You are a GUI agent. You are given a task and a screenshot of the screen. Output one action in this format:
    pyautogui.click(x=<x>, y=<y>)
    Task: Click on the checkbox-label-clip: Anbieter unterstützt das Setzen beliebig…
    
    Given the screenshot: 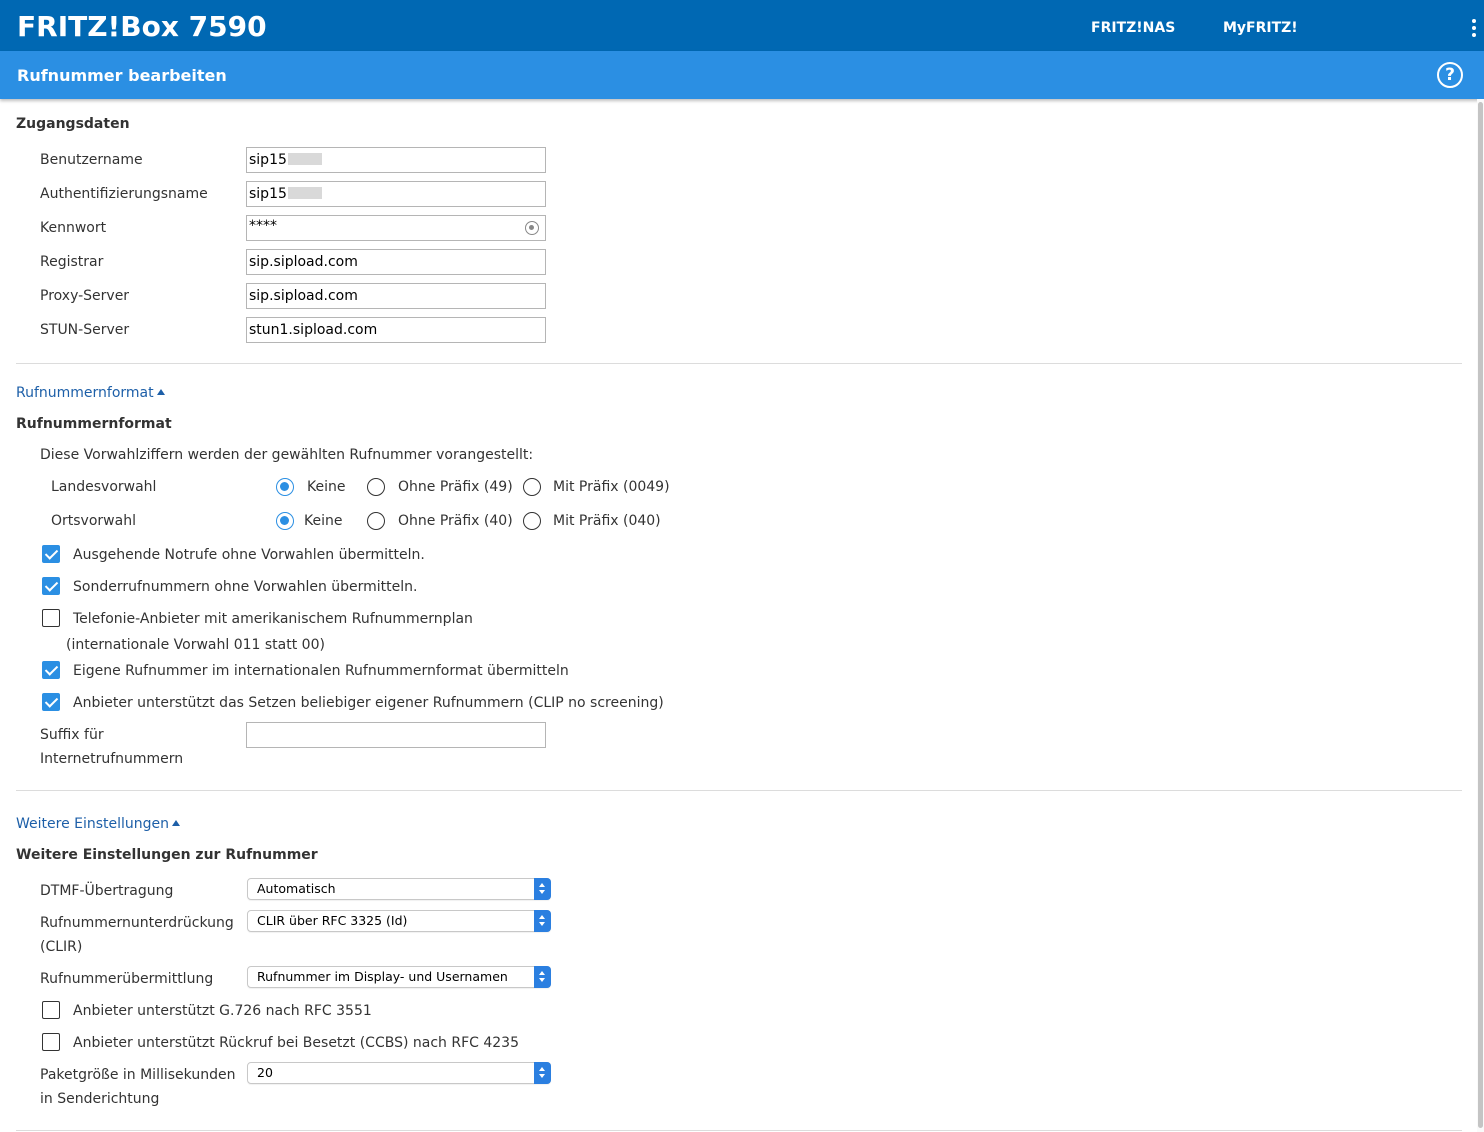 What is the action you would take?
    pyautogui.click(x=368, y=703)
    